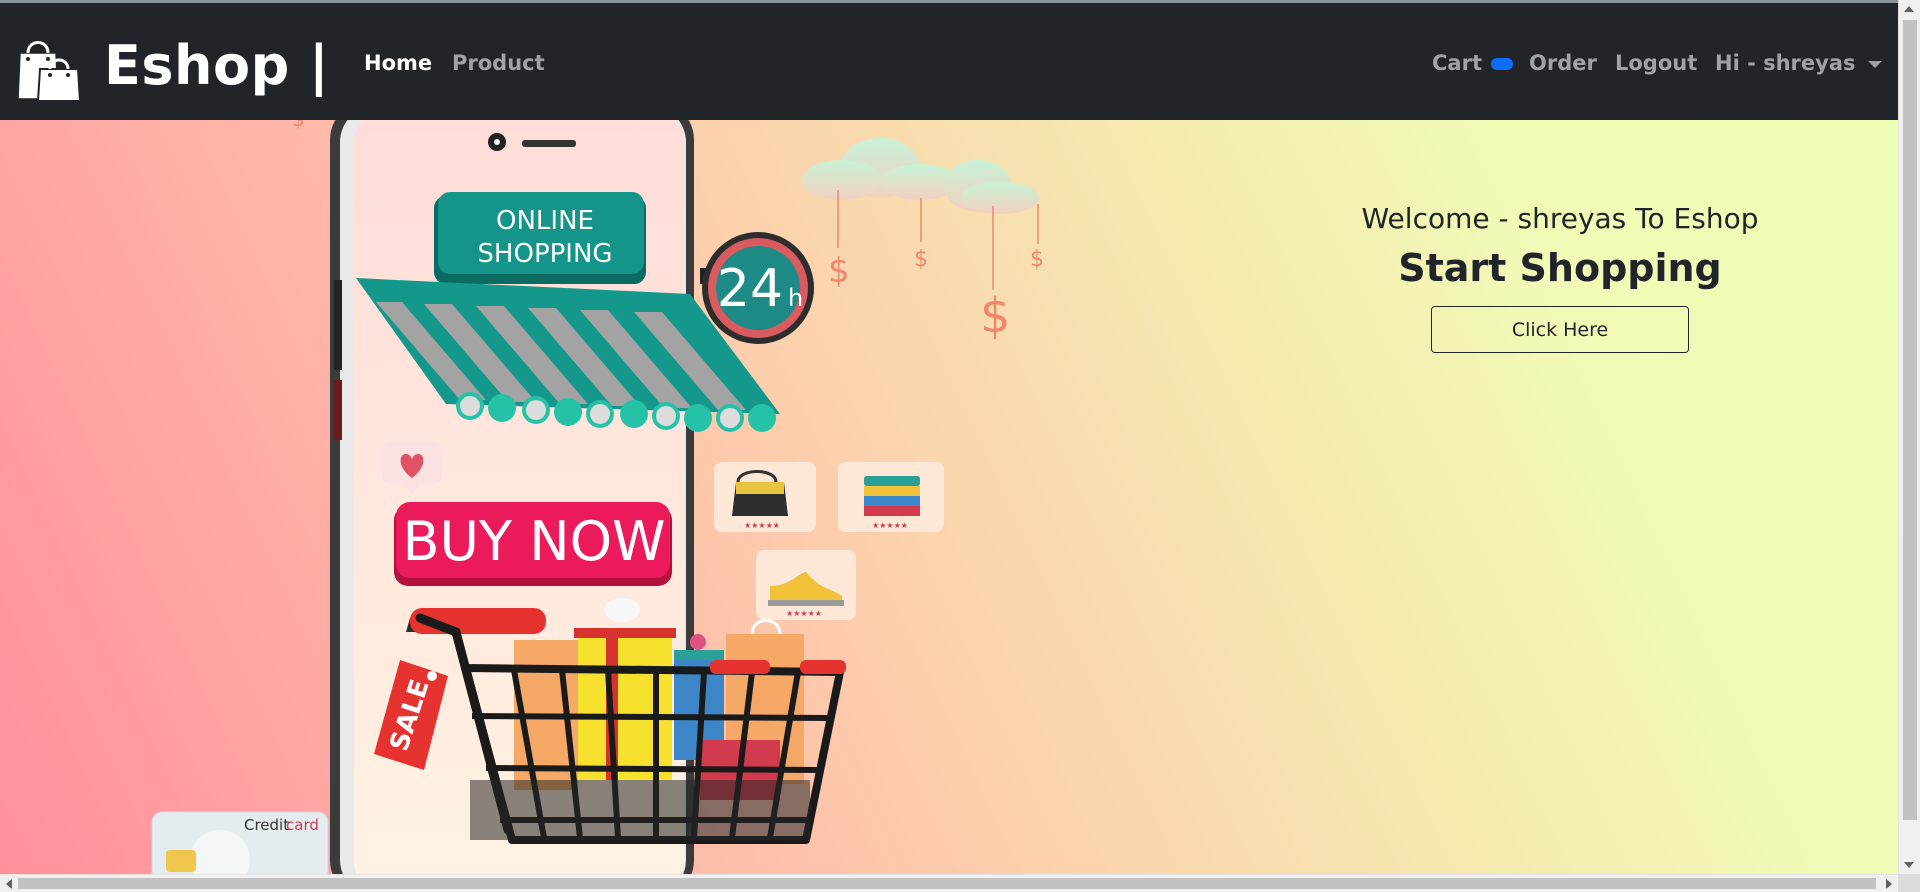 The width and height of the screenshot is (1920, 892). I want to click on horizontal-scroll-thumb, so click(947, 883).